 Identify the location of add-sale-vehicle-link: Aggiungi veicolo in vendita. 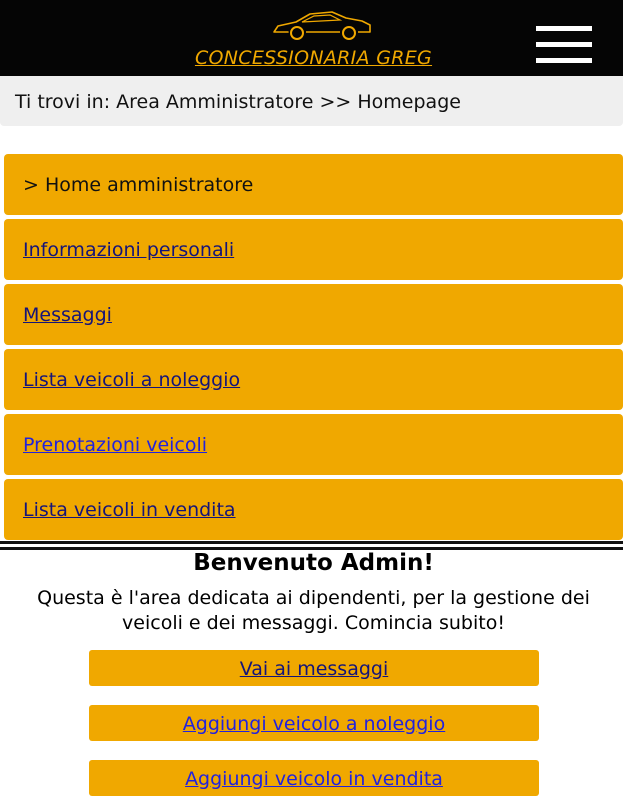
(314, 779).